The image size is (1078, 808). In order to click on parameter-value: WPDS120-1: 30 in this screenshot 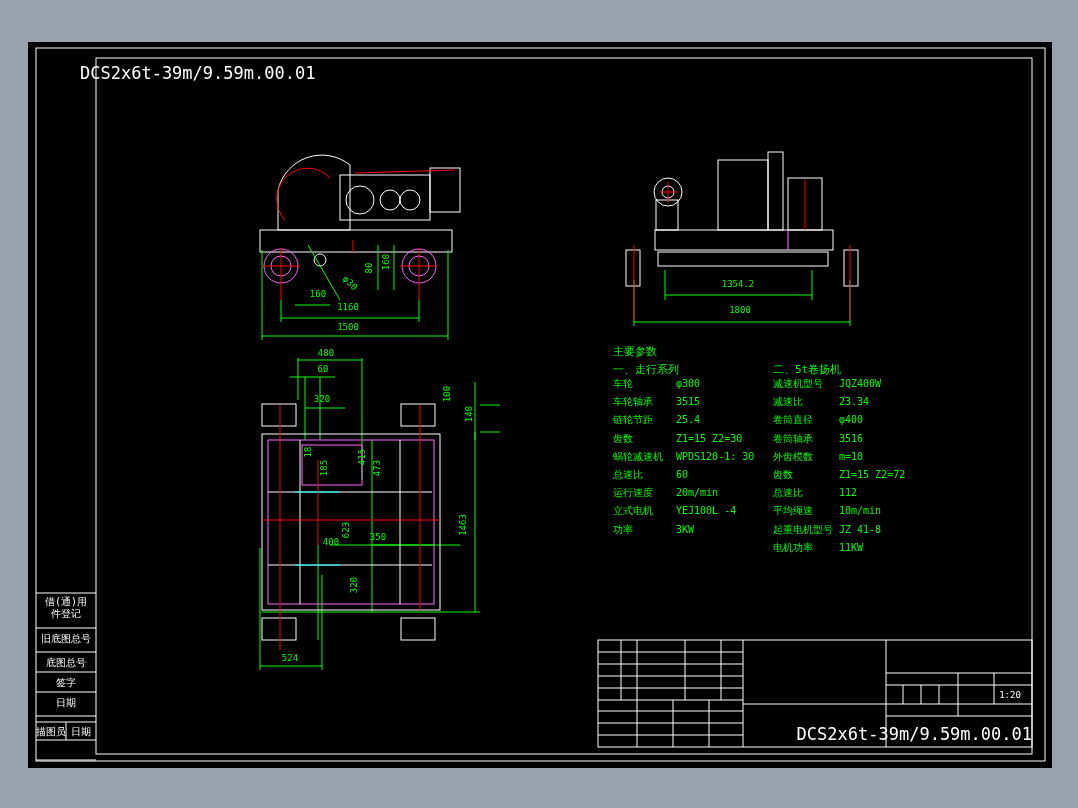, I will do `click(715, 456)`.